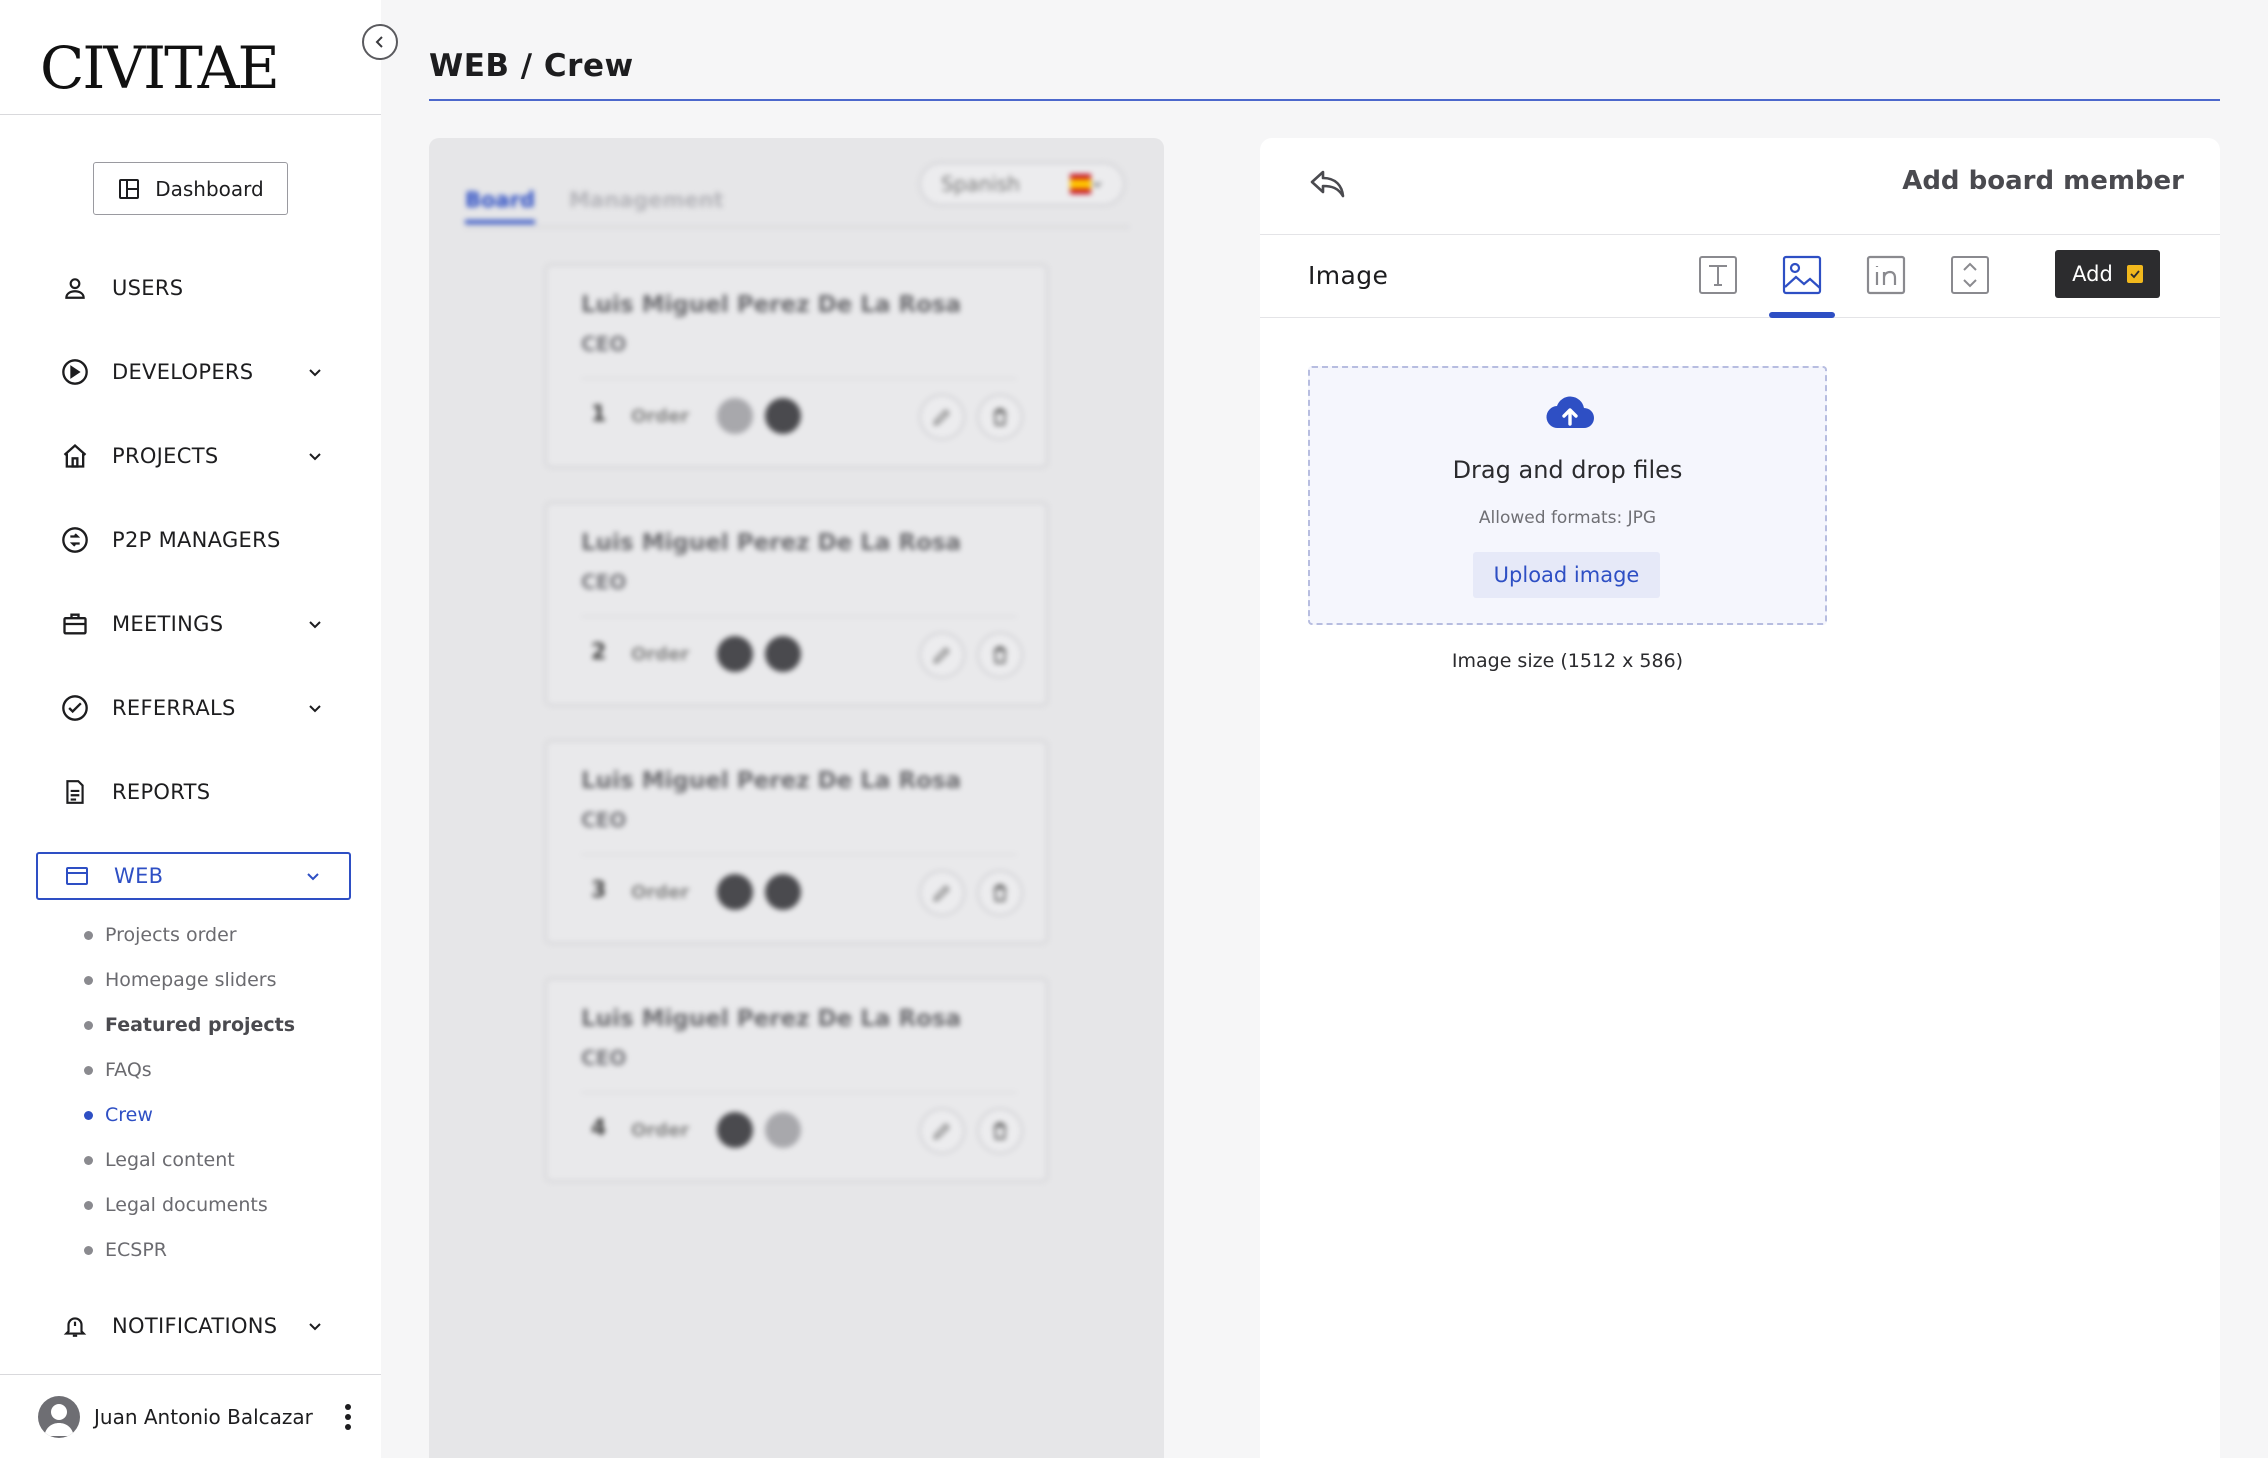  I want to click on subnav-item-projects-order: Projects order, so click(214, 935).